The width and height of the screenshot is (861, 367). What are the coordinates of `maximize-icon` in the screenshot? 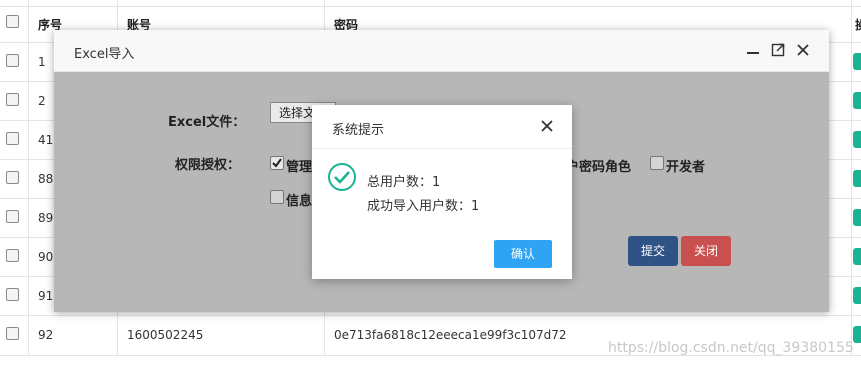 It's located at (778, 50).